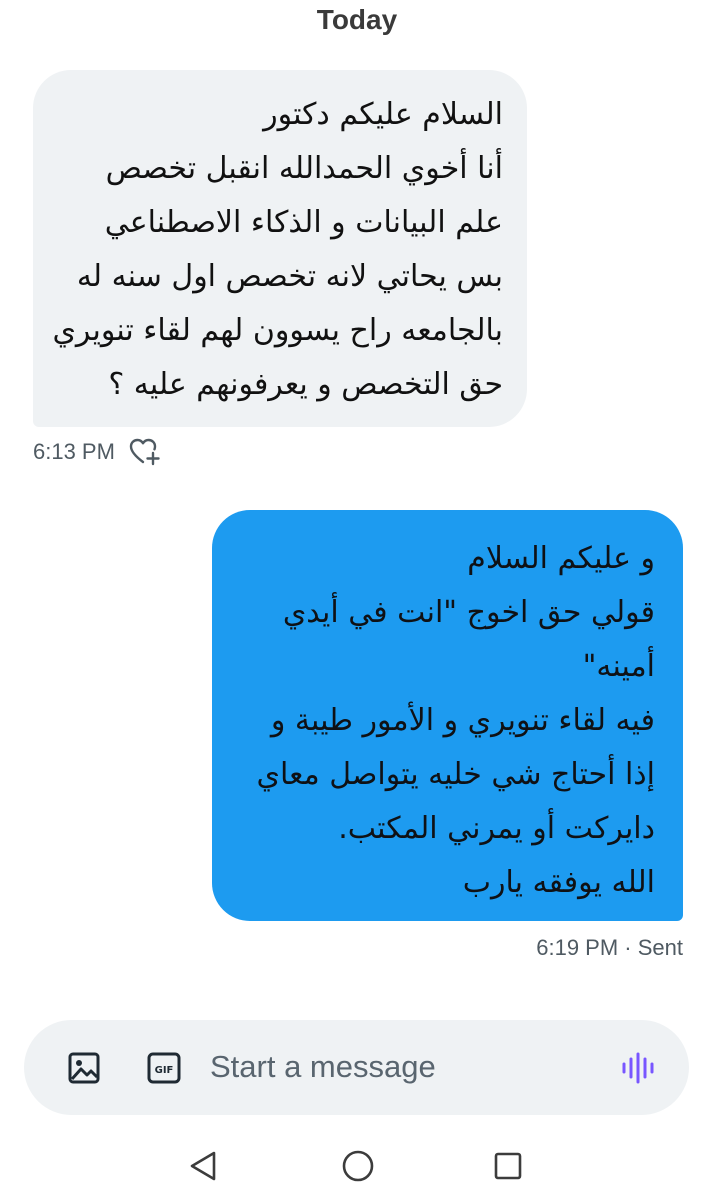  I want to click on message-line: السلام عليكم دكتور, so click(383, 114).